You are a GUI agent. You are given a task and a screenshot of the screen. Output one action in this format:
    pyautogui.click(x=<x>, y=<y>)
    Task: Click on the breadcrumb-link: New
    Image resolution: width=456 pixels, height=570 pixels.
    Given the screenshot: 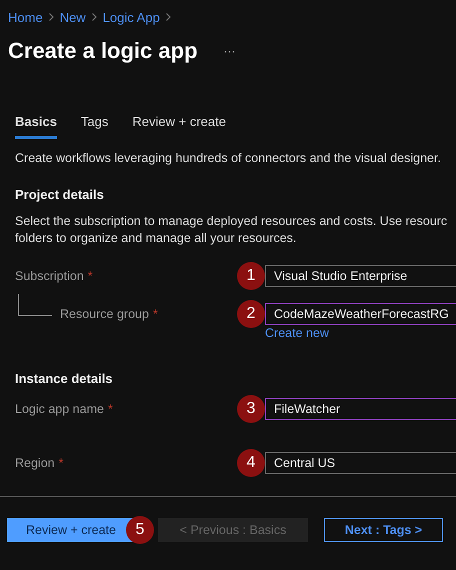 What is the action you would take?
    pyautogui.click(x=73, y=17)
    